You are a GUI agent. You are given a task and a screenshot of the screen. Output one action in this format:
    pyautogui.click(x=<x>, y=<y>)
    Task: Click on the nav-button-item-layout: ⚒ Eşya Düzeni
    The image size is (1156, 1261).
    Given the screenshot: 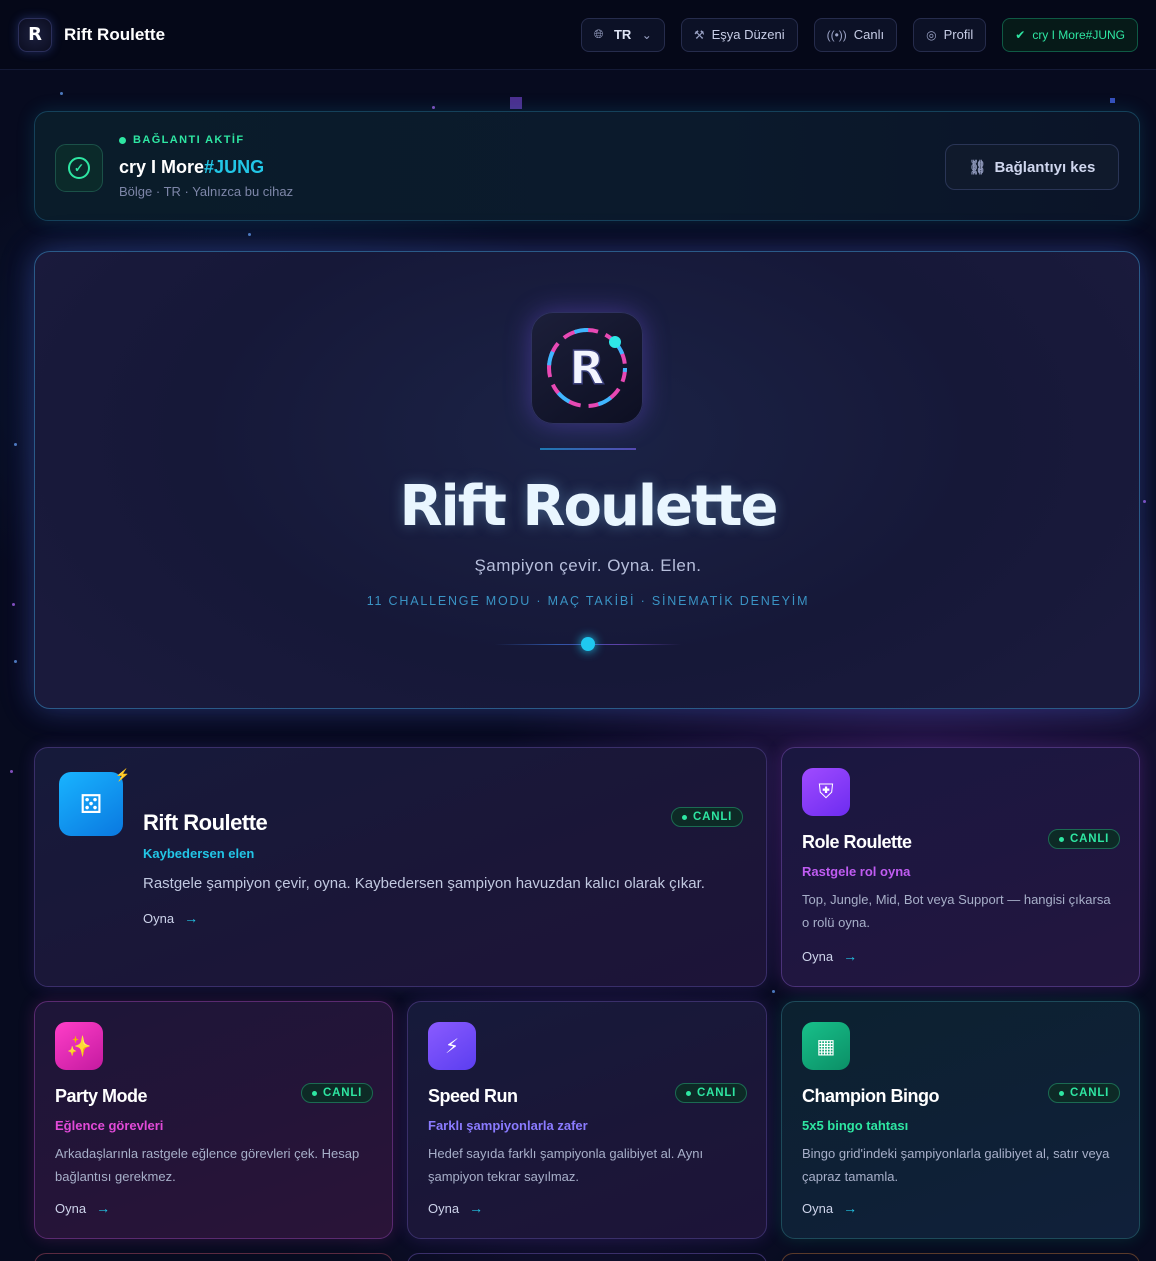 What is the action you would take?
    pyautogui.click(x=739, y=34)
    